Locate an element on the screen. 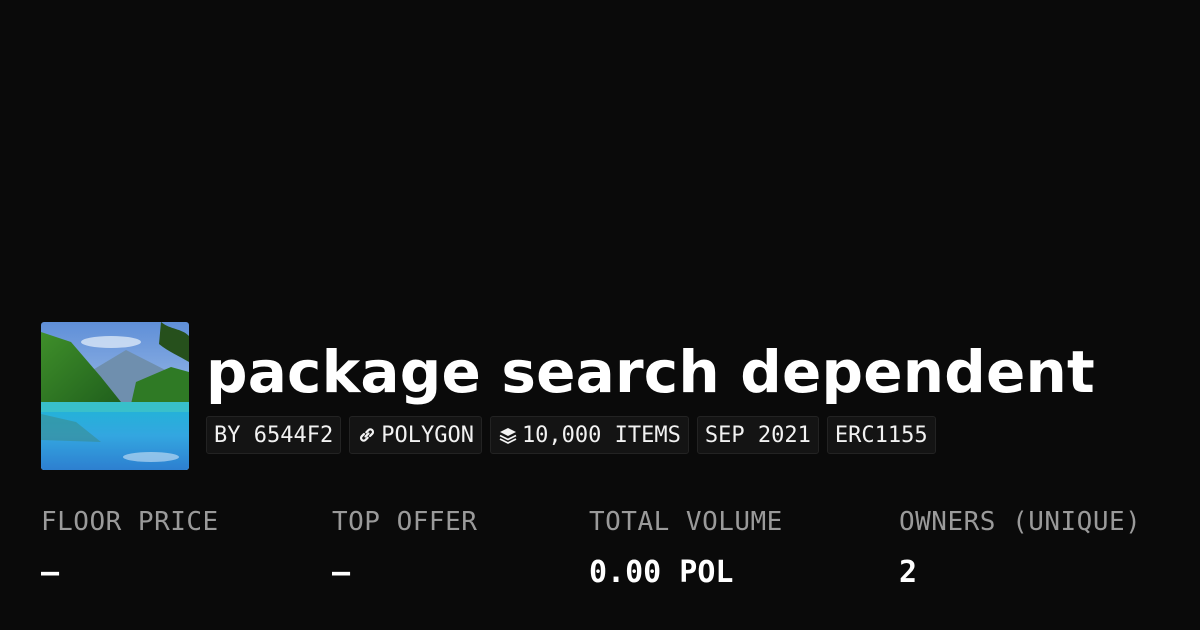  collection-thumbnail is located at coordinates (115, 396).